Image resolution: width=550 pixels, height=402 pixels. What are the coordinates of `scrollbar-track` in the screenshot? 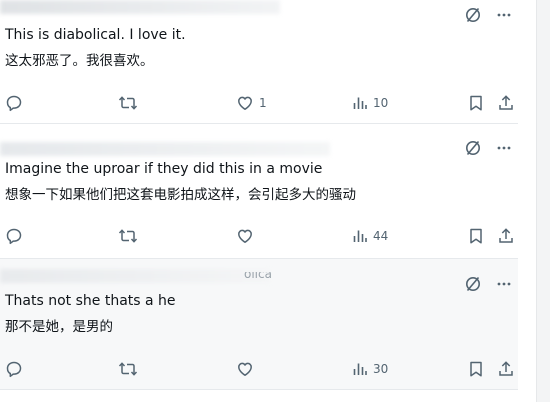 It's located at (543, 201).